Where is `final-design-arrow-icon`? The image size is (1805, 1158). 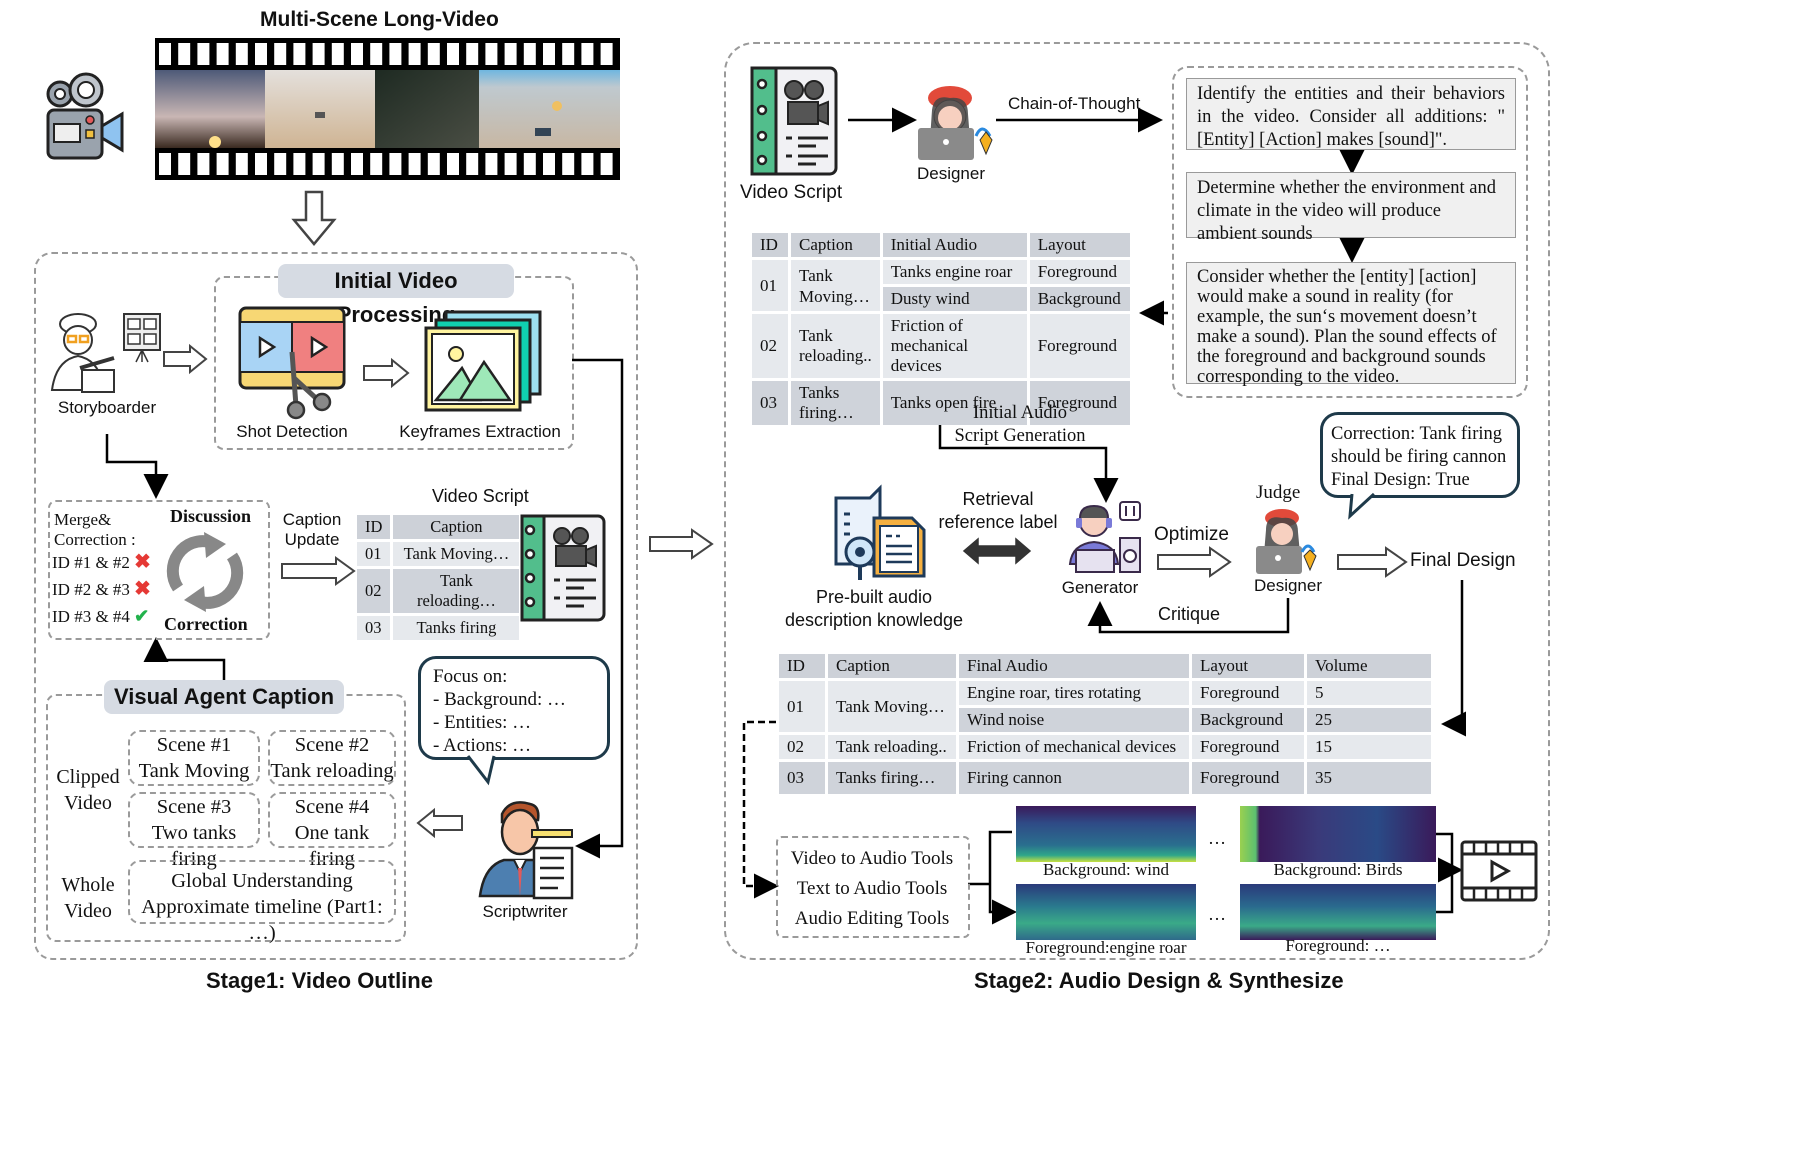
final-design-arrow-icon is located at coordinates (1372, 562).